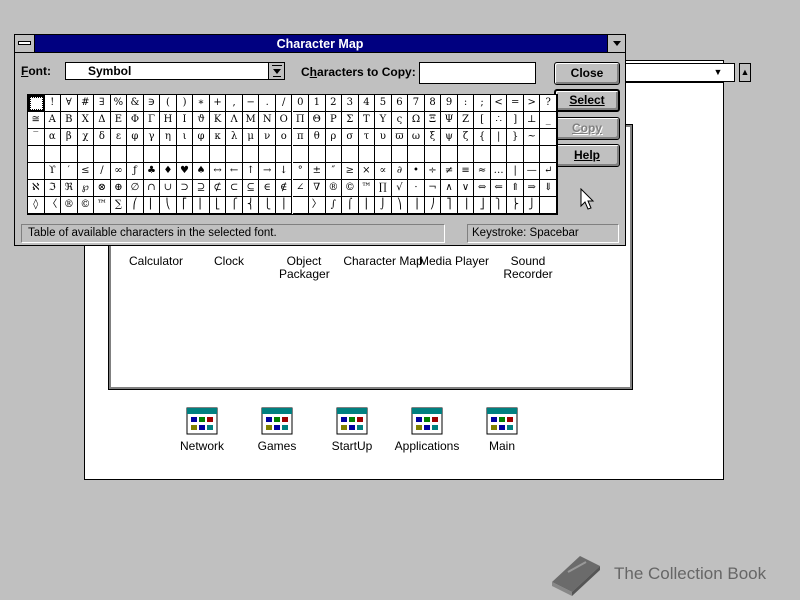 The image size is (800, 600). What do you see at coordinates (86, 188) in the screenshot?
I see `char-cell: ℘` at bounding box center [86, 188].